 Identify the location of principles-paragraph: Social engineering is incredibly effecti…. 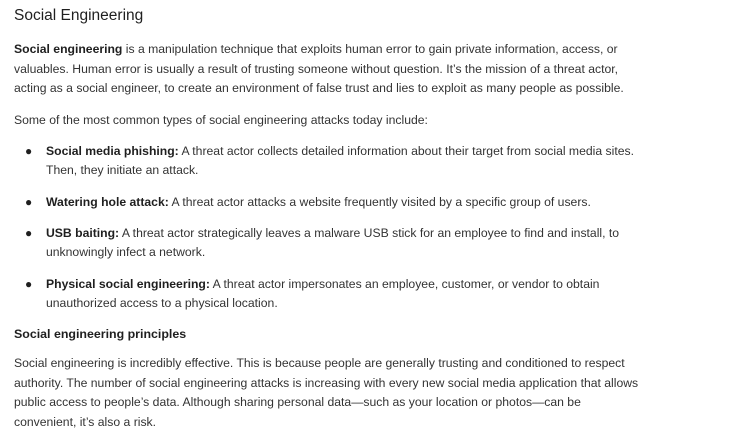
(326, 392).